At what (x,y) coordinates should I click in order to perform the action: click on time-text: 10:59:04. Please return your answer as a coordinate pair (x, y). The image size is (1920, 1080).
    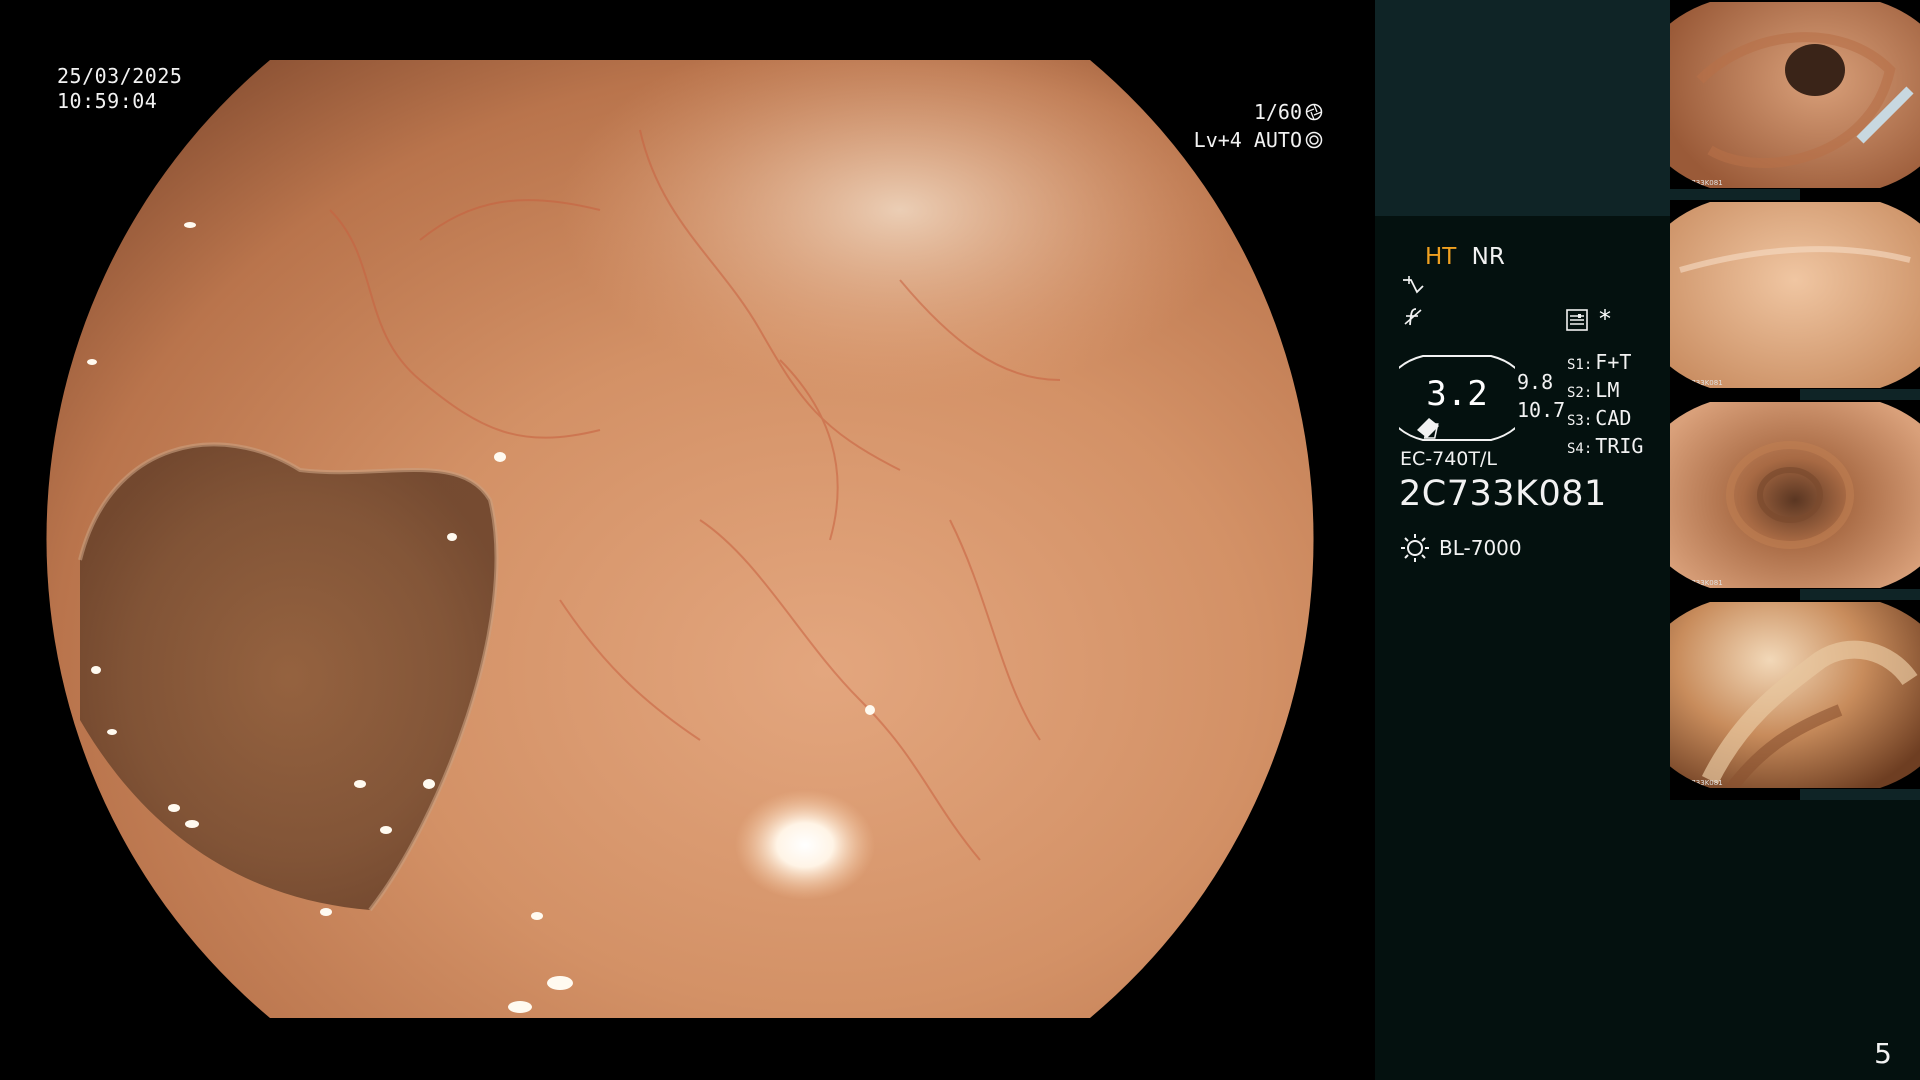
    Looking at the image, I should click on (107, 101).